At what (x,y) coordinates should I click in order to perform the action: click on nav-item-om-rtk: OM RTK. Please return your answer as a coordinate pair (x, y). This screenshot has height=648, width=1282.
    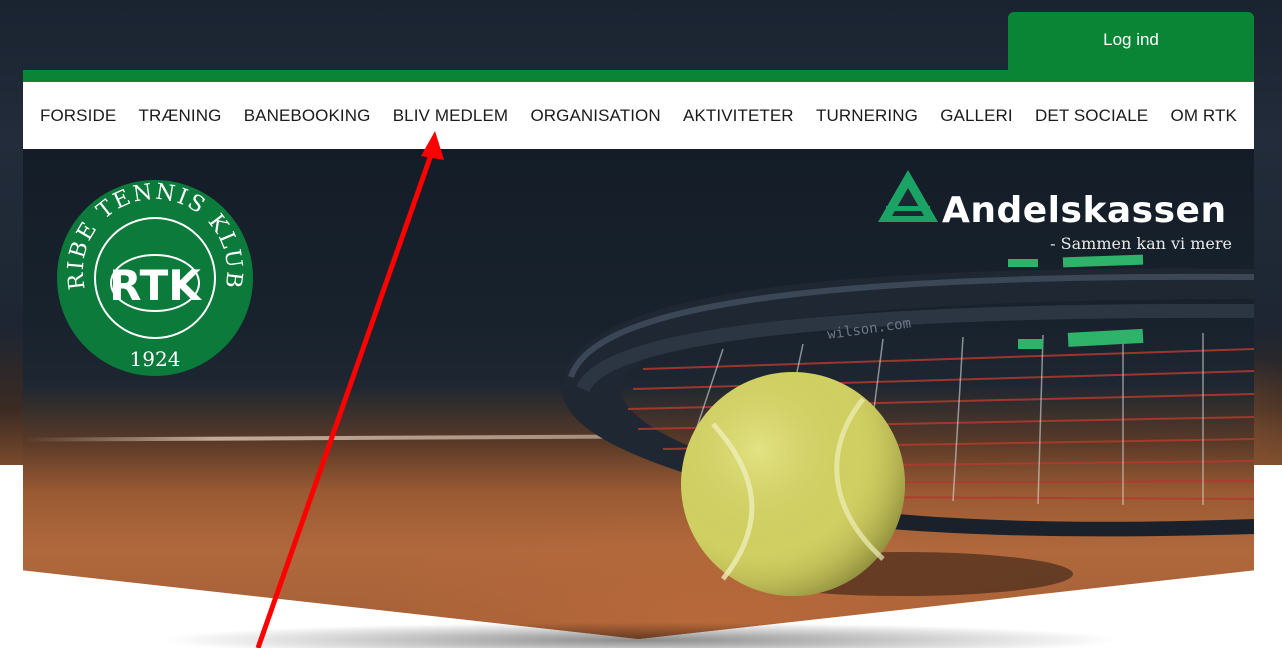
    Looking at the image, I should click on (1204, 116).